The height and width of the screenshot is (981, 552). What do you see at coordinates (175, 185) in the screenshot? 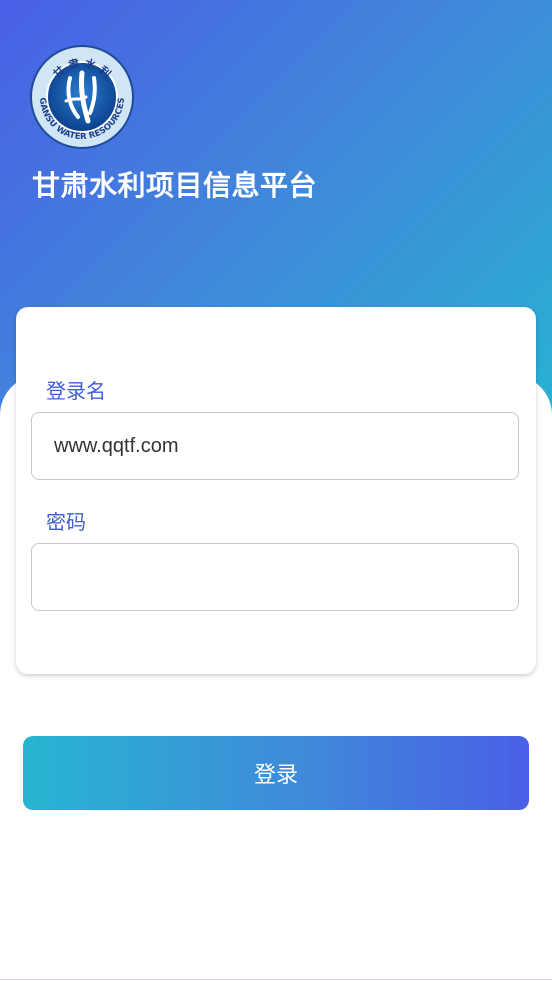
I see `app-title: 甘肃水利项目信息平台` at bounding box center [175, 185].